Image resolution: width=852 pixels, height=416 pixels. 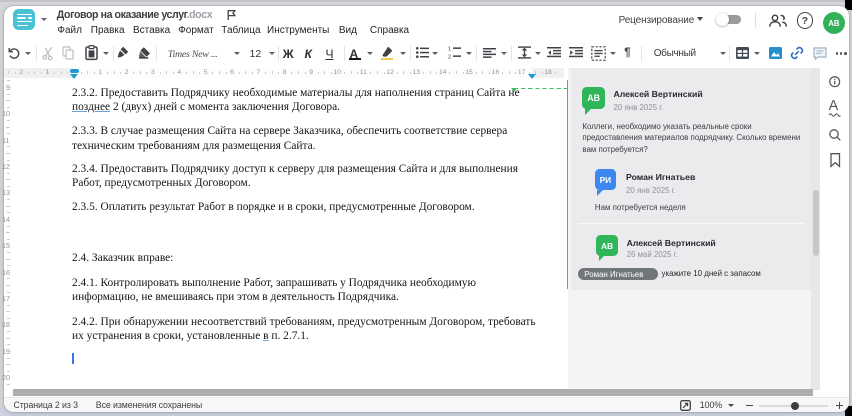 I want to click on svg-text: 1, so click(x=449, y=50).